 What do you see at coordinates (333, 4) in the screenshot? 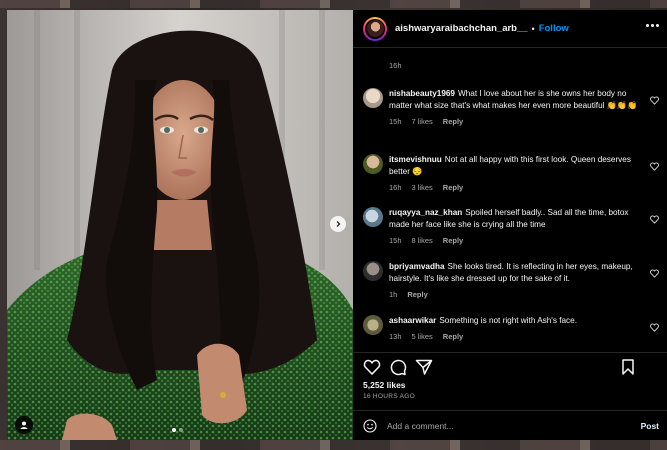
I see `backdrop-grid-top` at bounding box center [333, 4].